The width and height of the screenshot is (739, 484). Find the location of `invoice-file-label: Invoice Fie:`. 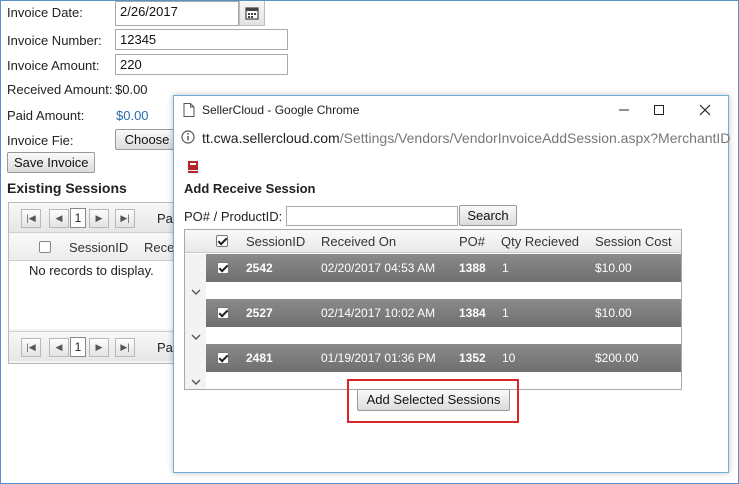

invoice-file-label: Invoice Fie: is located at coordinates (40, 140).